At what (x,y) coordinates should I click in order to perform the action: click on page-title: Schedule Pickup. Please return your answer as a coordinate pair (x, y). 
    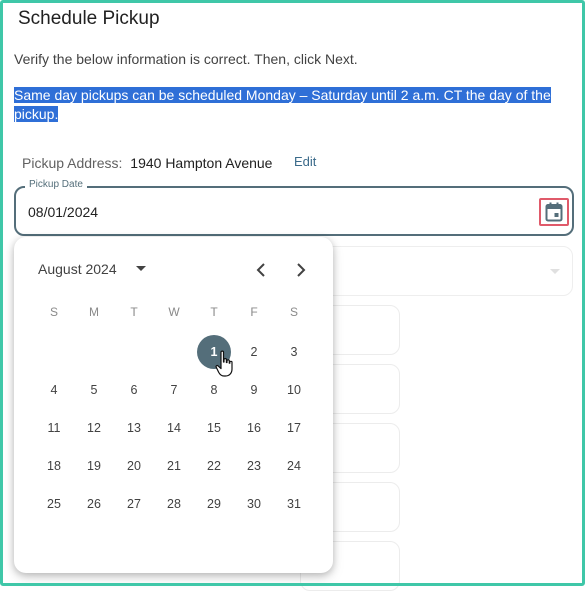
    Looking at the image, I should click on (89, 18).